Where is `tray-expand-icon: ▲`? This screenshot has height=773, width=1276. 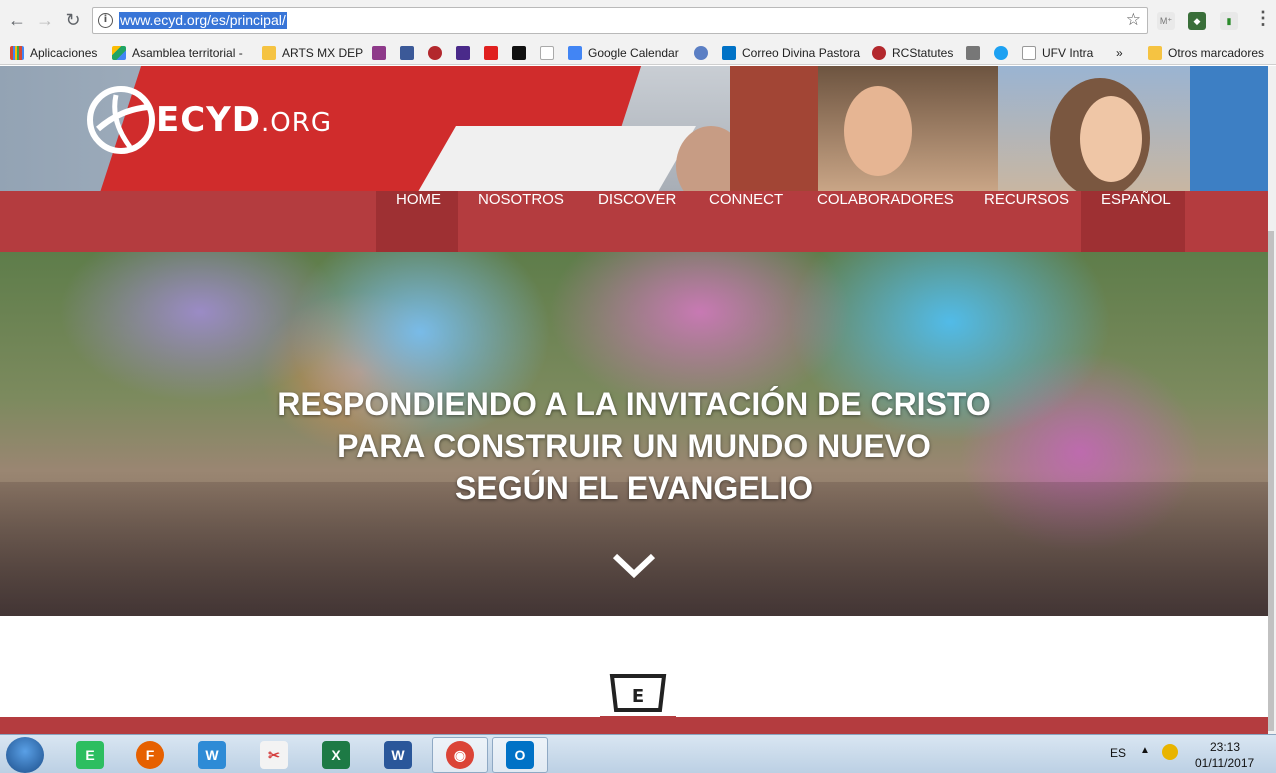 tray-expand-icon: ▲ is located at coordinates (1145, 750).